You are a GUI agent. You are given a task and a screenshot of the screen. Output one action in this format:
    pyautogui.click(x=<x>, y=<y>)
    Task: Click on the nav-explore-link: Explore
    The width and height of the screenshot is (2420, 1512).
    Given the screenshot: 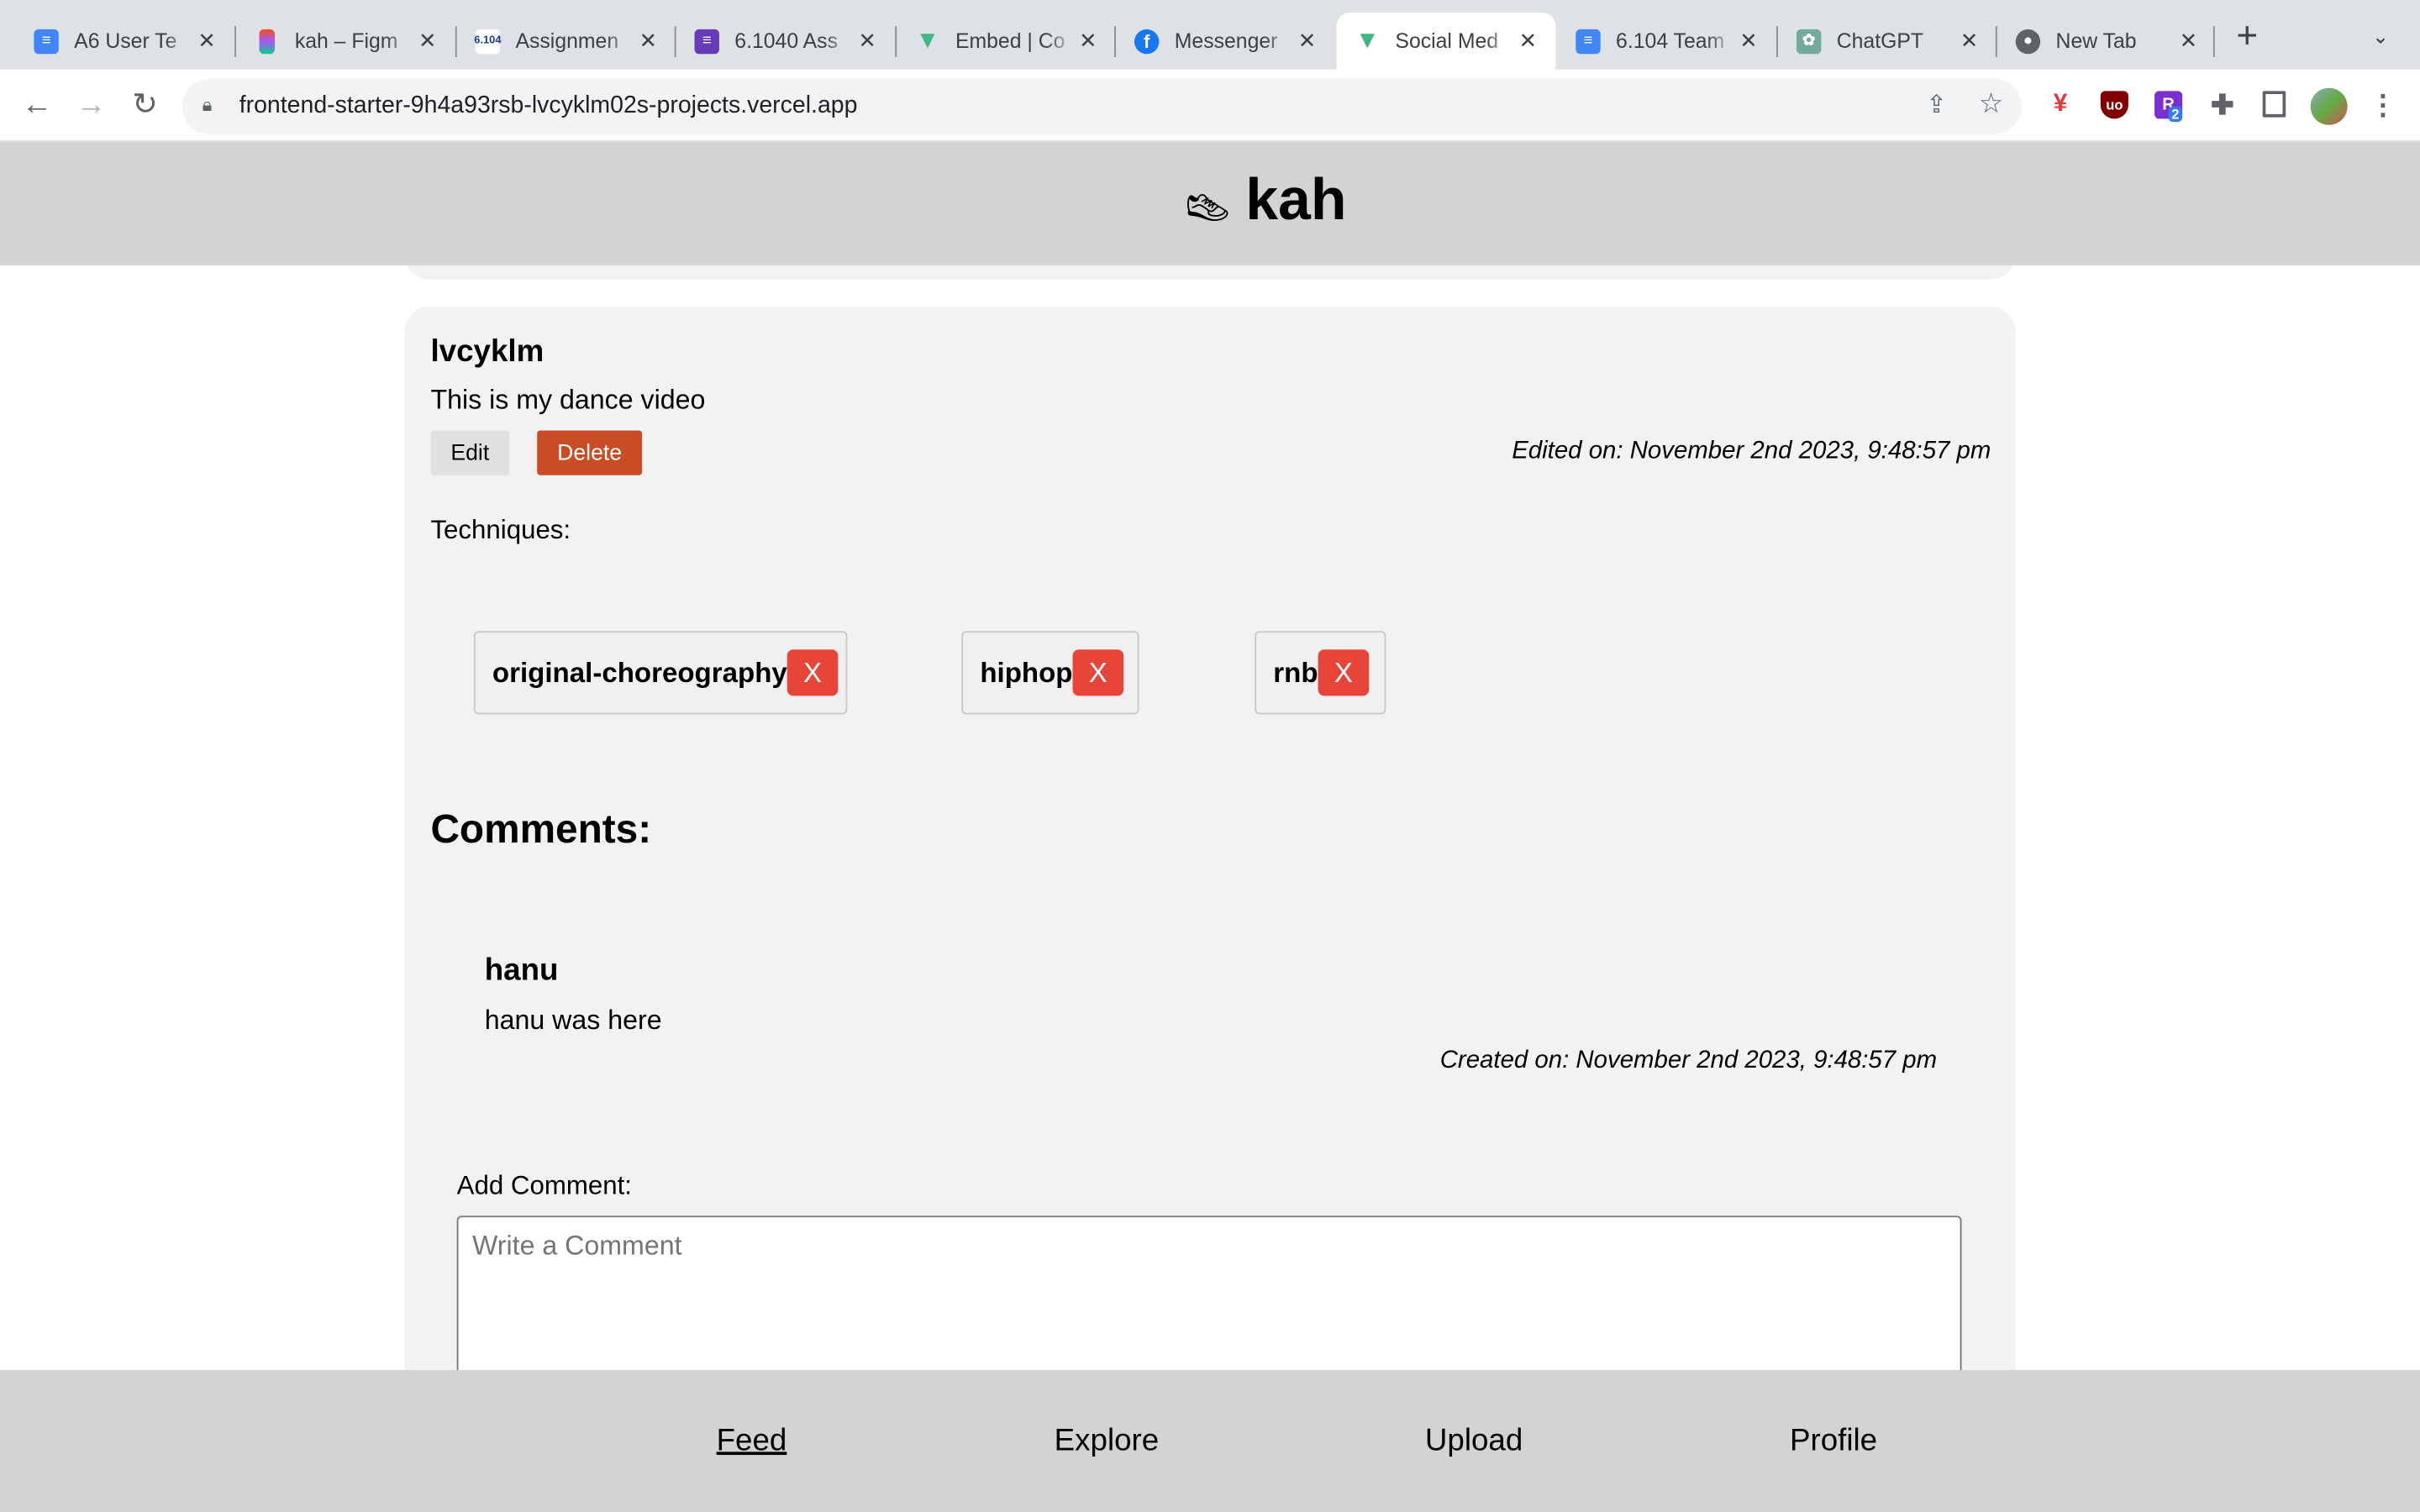 What is the action you would take?
    pyautogui.click(x=1107, y=1441)
    